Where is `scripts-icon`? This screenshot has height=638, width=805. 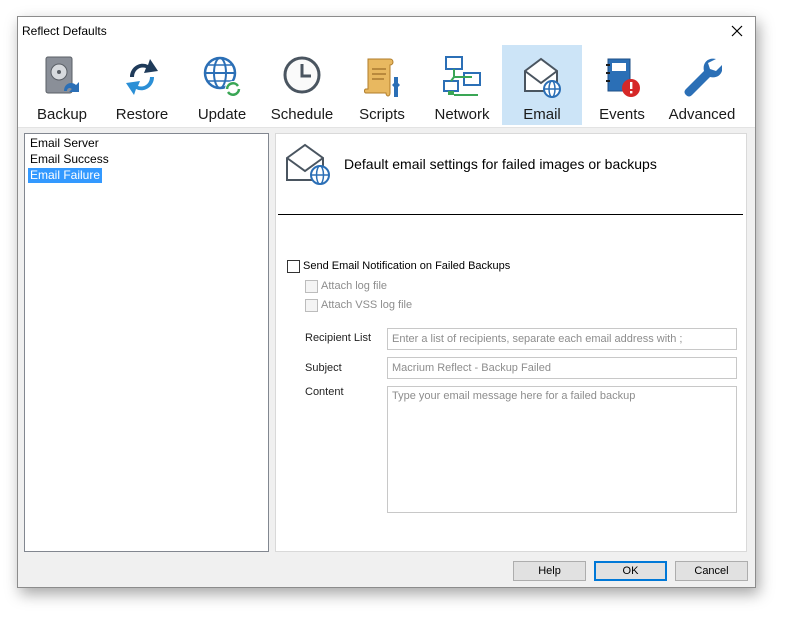 scripts-icon is located at coordinates (382, 77).